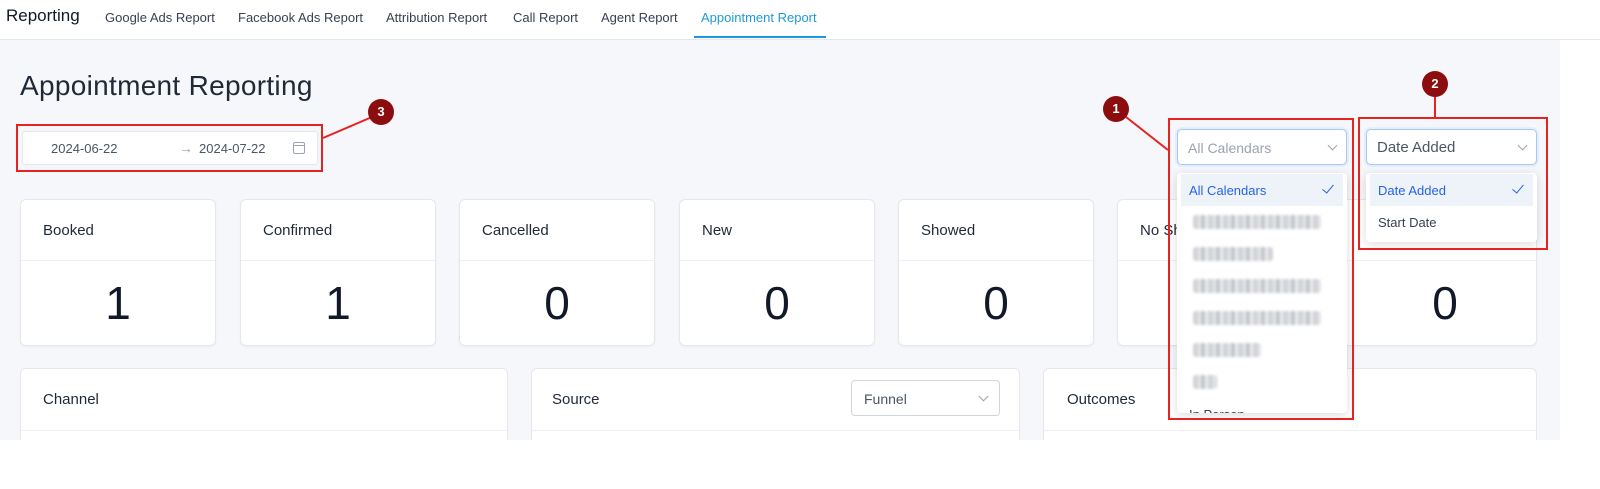 The height and width of the screenshot is (489, 1600). What do you see at coordinates (1435, 84) in the screenshot?
I see `annotation-marker-2: 2` at bounding box center [1435, 84].